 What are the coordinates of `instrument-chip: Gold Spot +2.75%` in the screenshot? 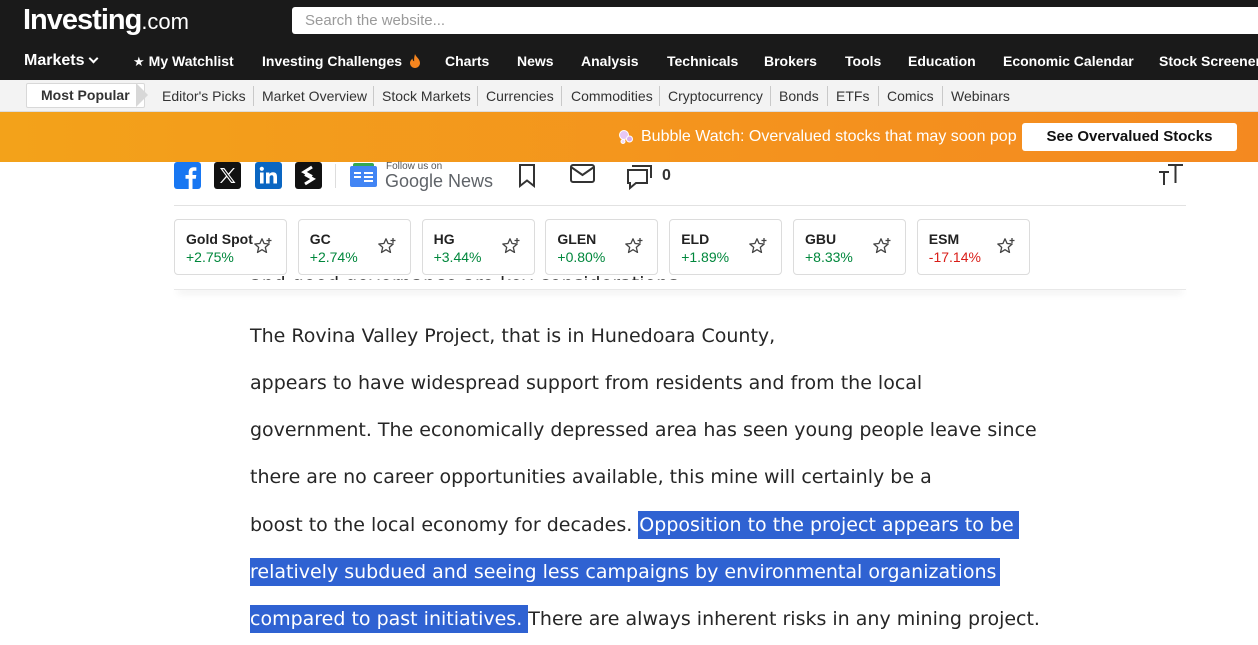 It's located at (230, 247).